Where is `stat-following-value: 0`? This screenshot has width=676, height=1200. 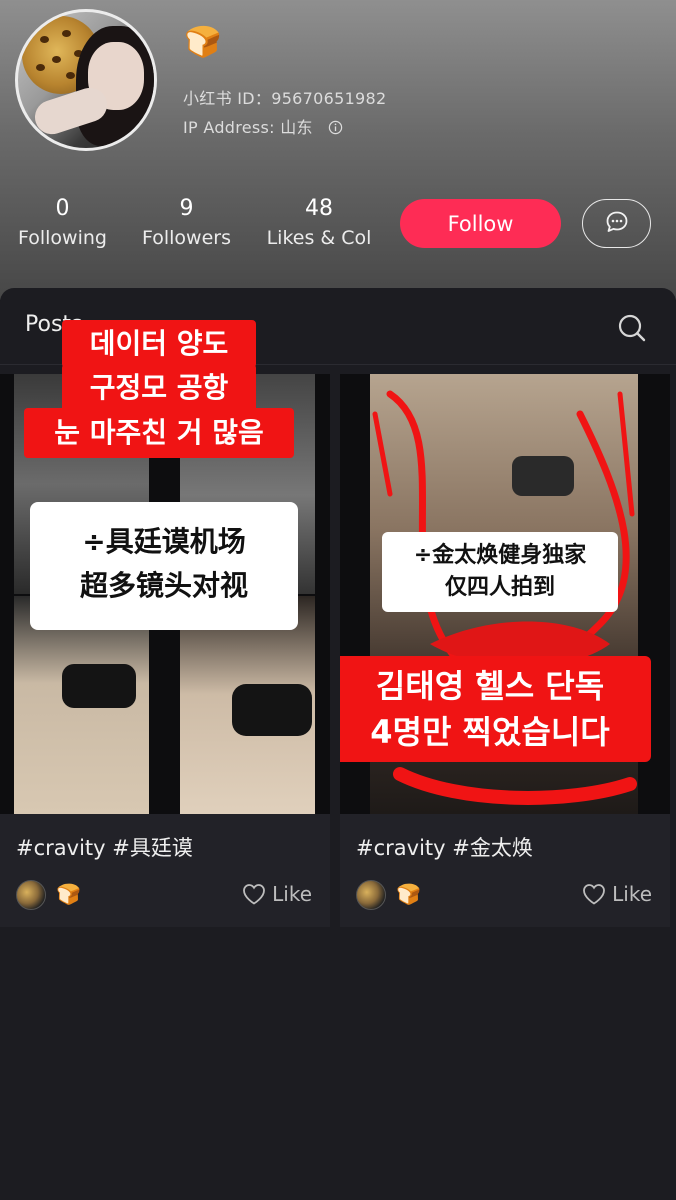 stat-following-value: 0 is located at coordinates (62, 208).